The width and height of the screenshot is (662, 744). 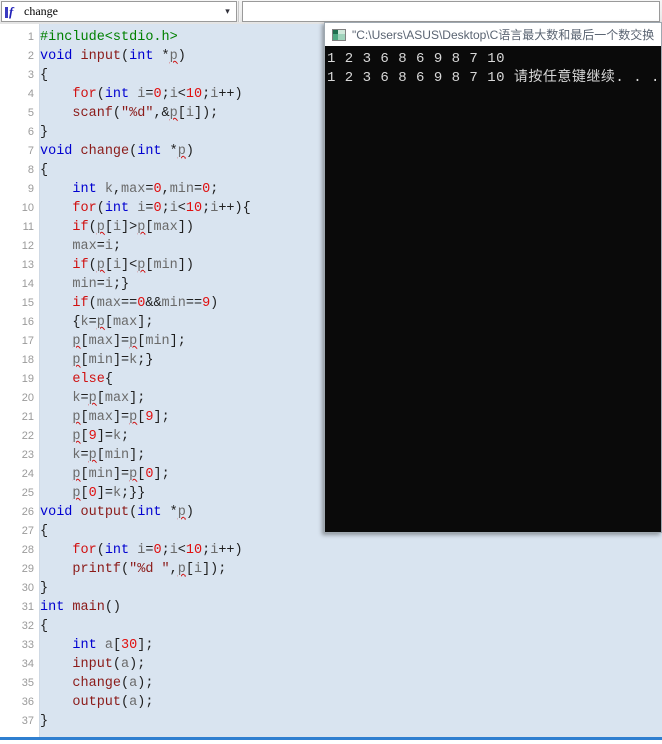 I want to click on console-title-text: "C:\Users\ASUS\Desktop\C语言最大数和最后一个数交换, so click(x=503, y=35).